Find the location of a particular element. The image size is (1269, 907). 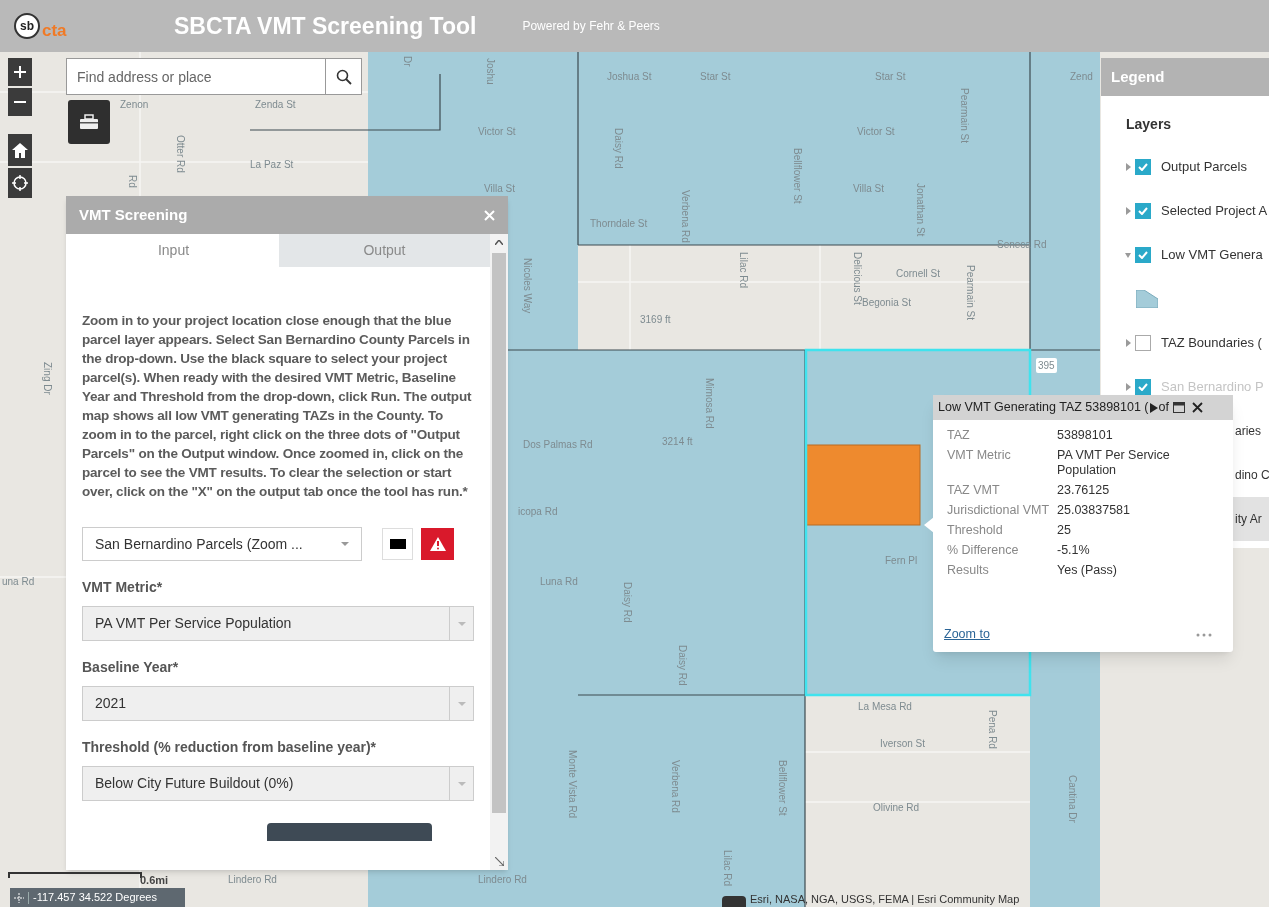

street-label: Pena Rd is located at coordinates (992, 729).